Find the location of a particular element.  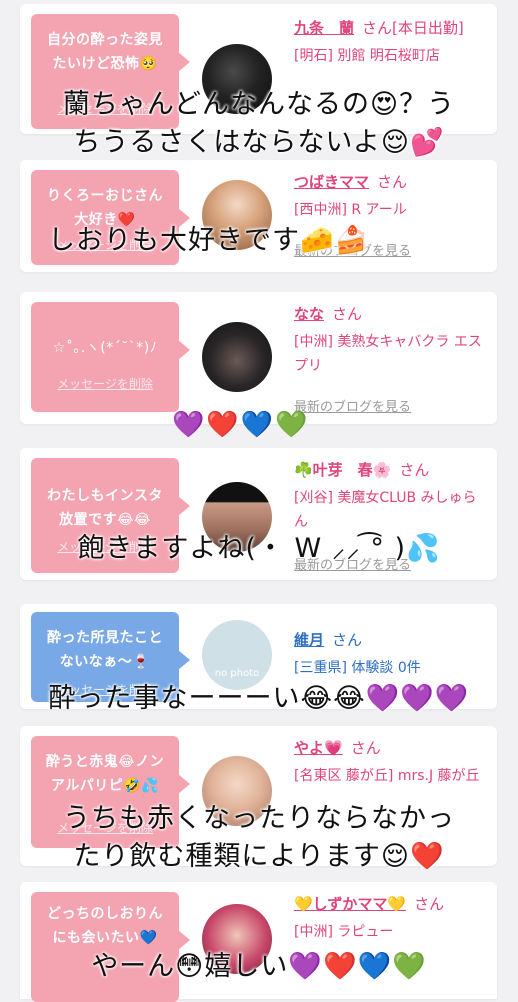

profile-name-link: なな is located at coordinates (309, 314).